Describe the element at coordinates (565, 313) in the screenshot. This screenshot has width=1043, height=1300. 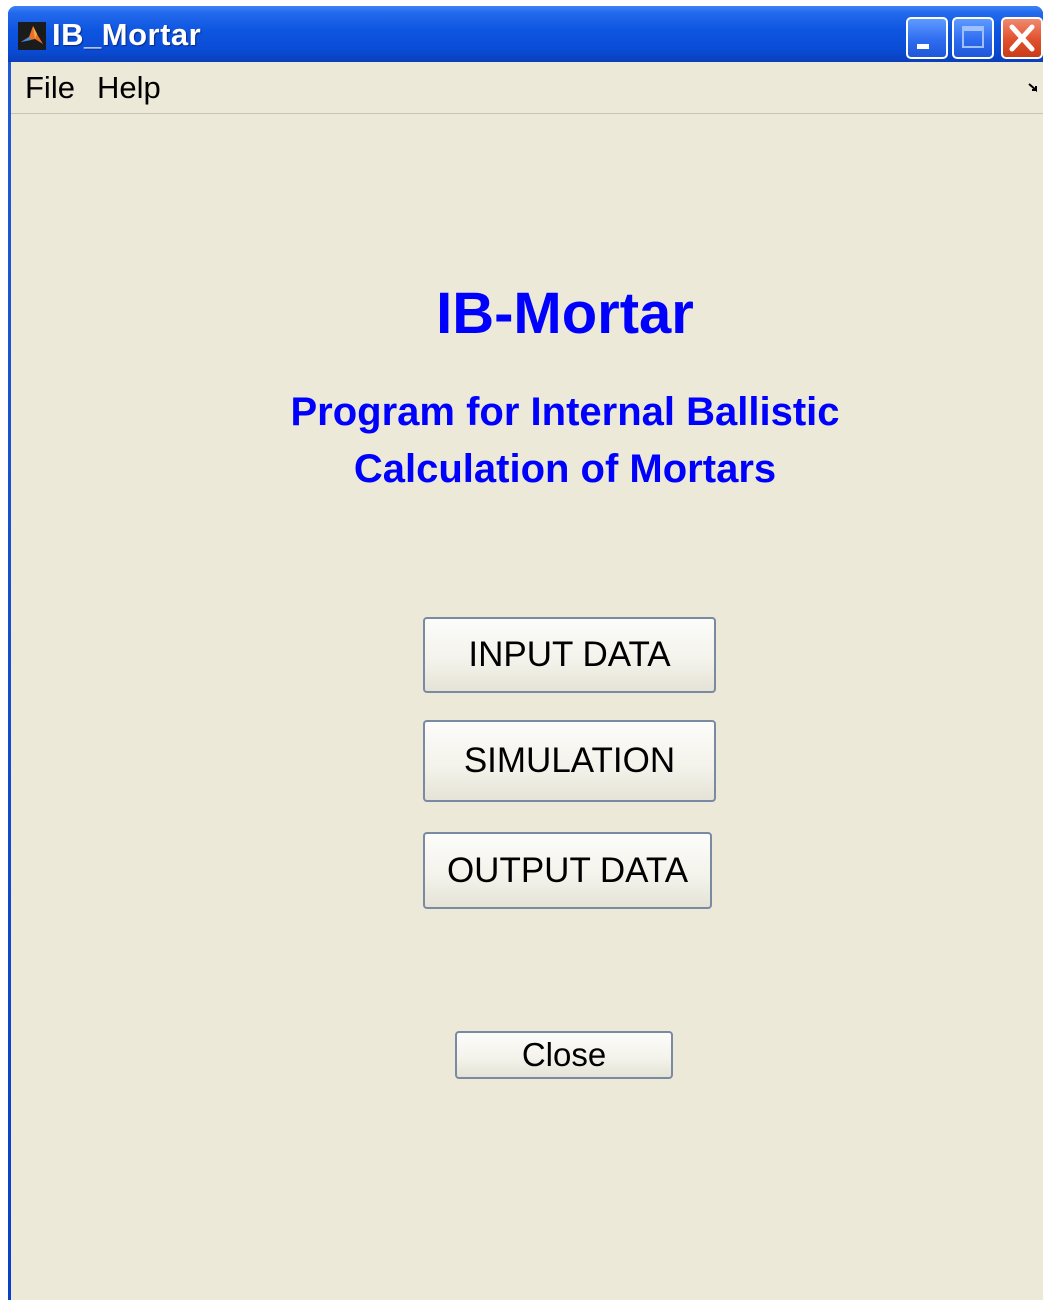
I see `app-title: IB-Mortar` at that location.